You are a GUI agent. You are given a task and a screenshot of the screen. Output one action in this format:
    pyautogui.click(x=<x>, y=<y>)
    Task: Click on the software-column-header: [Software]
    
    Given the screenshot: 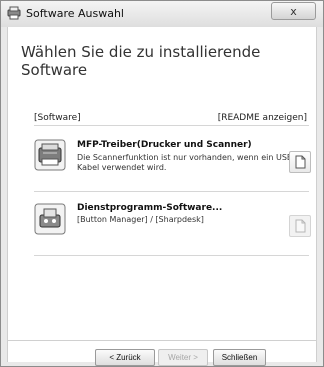 What is the action you would take?
    pyautogui.click(x=57, y=118)
    